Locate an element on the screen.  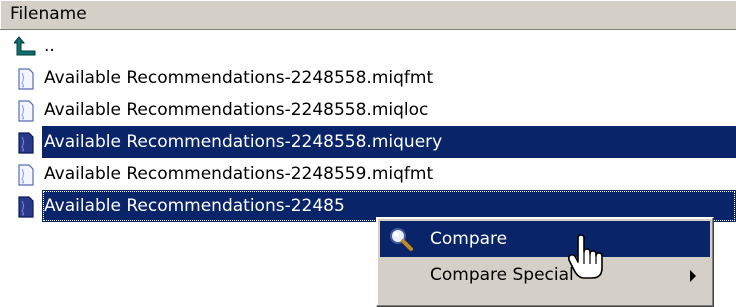
filename-column-header is located at coordinates (368, 14).